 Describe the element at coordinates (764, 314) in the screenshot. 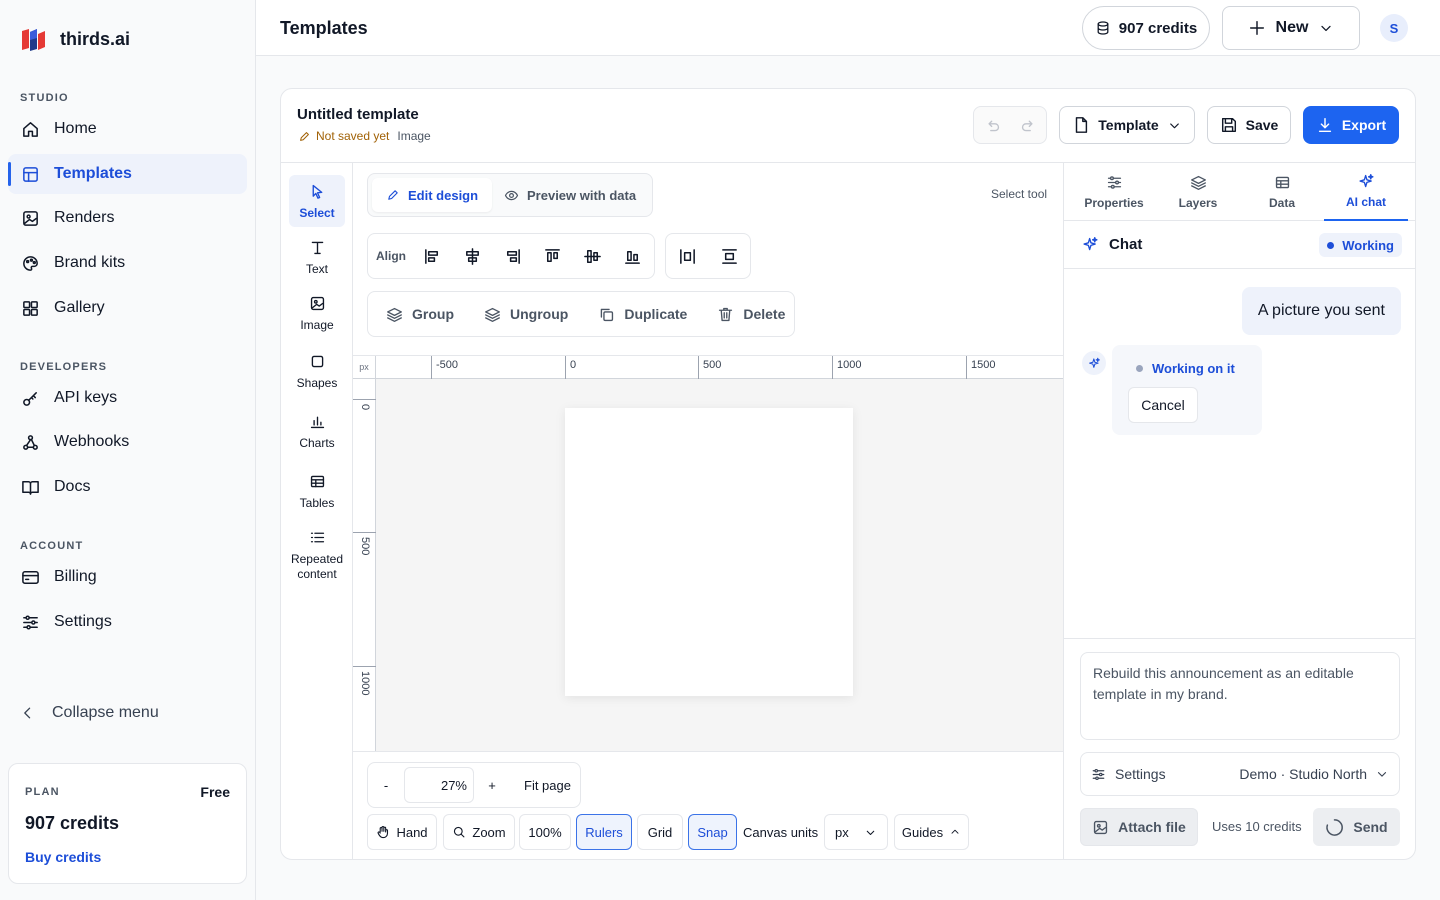

I see `delete-label: Delete` at that location.